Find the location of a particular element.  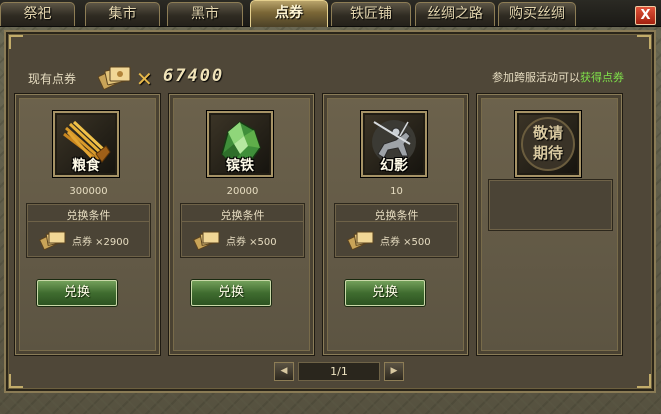

close-icon: X is located at coordinates (645, 15).